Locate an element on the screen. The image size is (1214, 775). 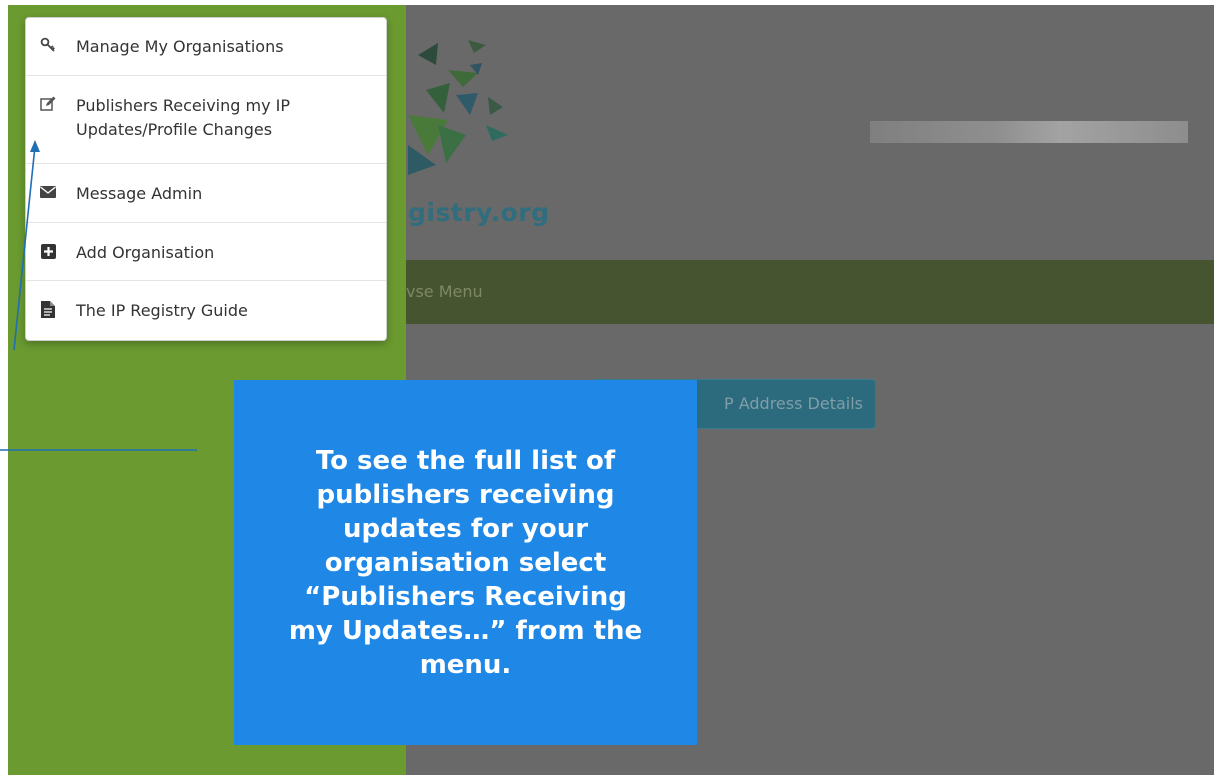
logo-text: gistry.org is located at coordinates (479, 212).